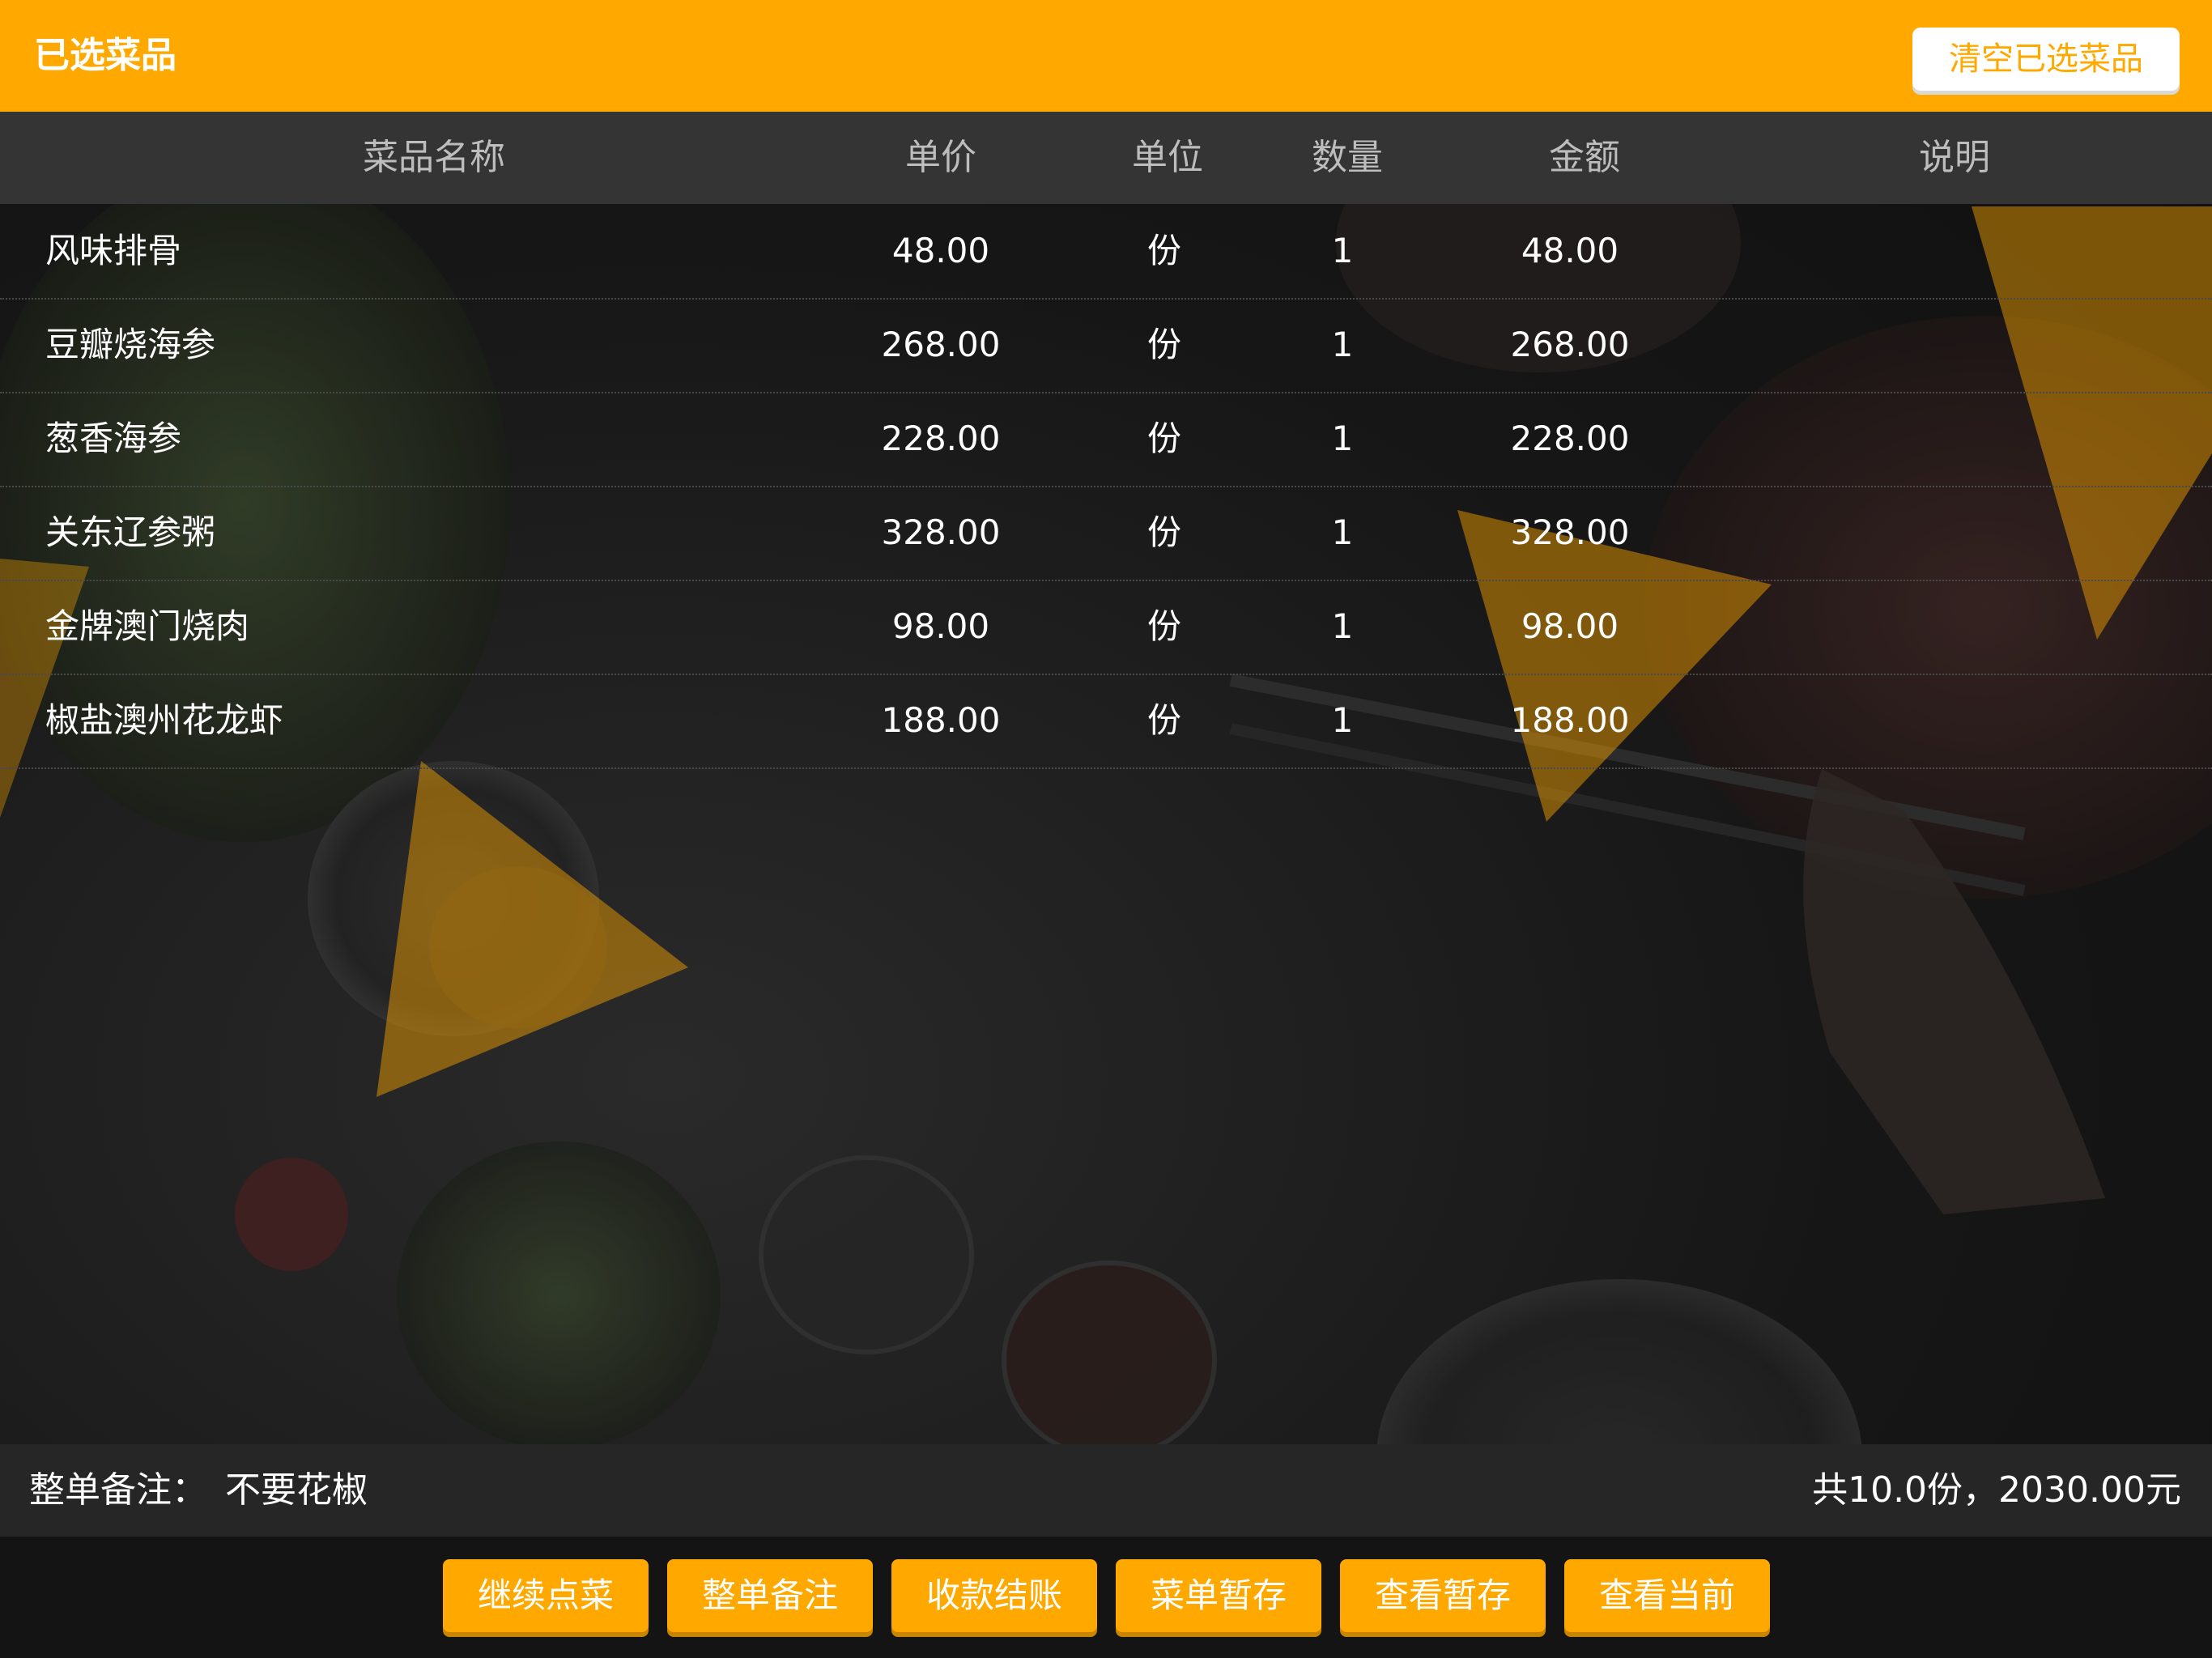 Image resolution: width=2212 pixels, height=1658 pixels. I want to click on dish-name: 椒盐澳州花龙虾, so click(164, 720).